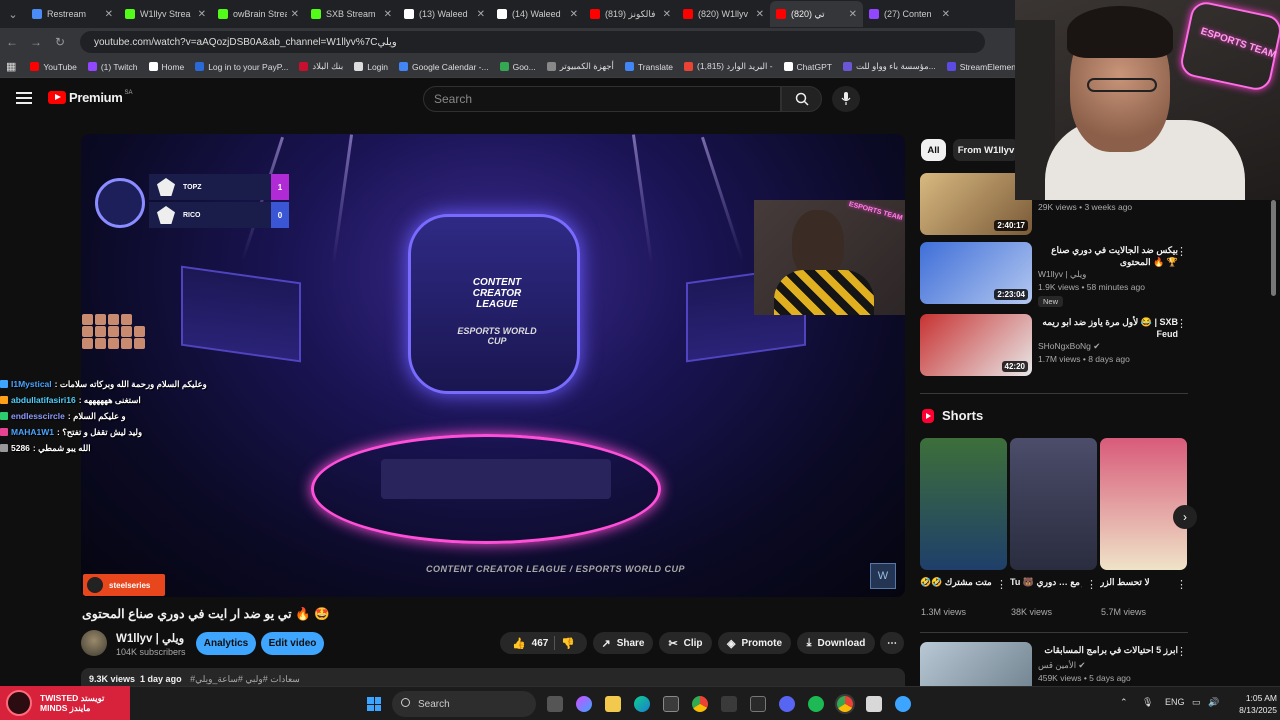 Image resolution: width=1280 pixels, height=720 pixels. I want to click on short-title: 🤣🤣 وانا ... متت مشترك, so click(956, 582).